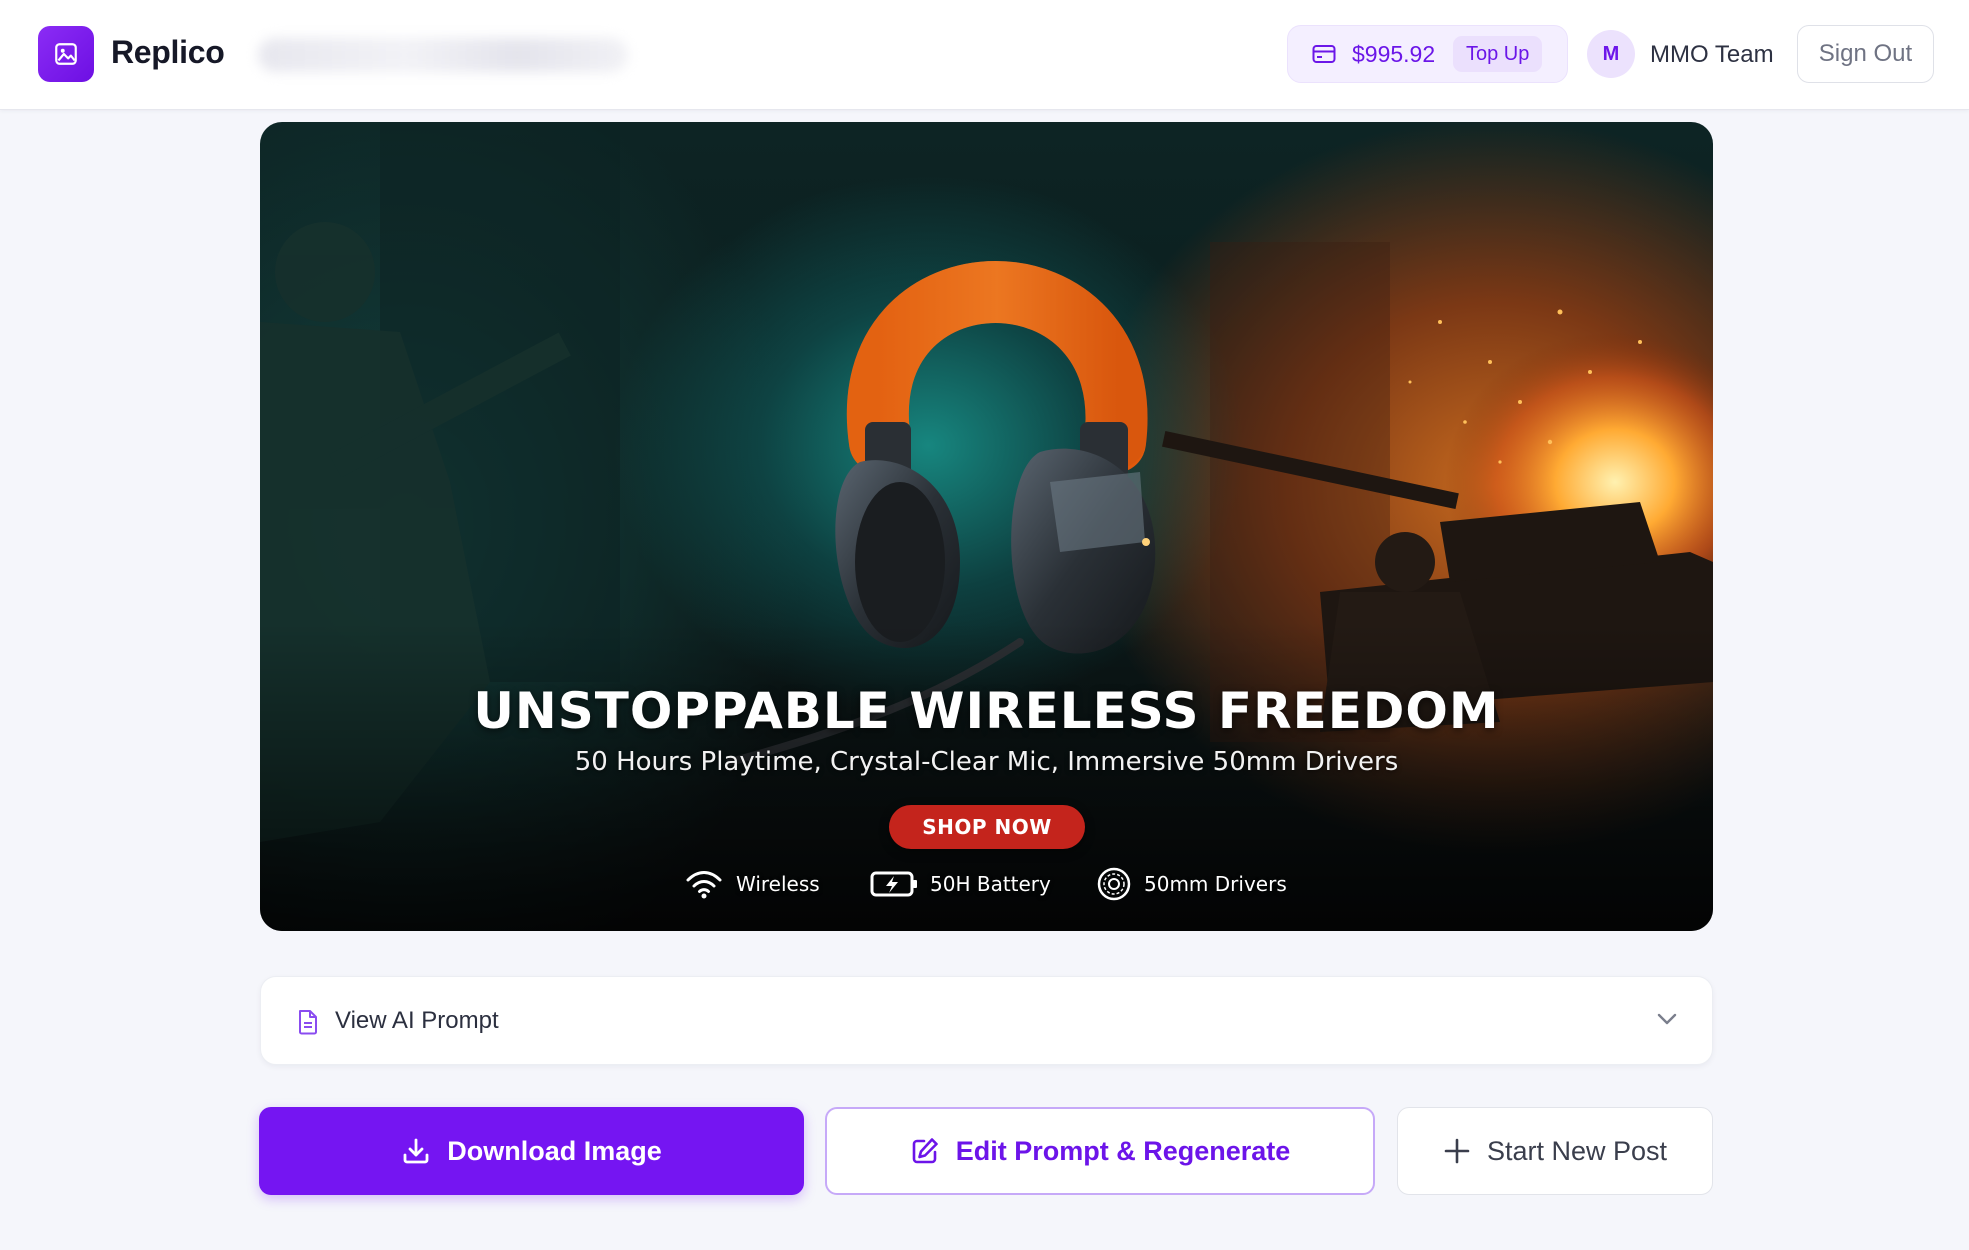 The height and width of the screenshot is (1250, 1969). What do you see at coordinates (554, 1150) in the screenshot?
I see `download-image-label: Download Image` at bounding box center [554, 1150].